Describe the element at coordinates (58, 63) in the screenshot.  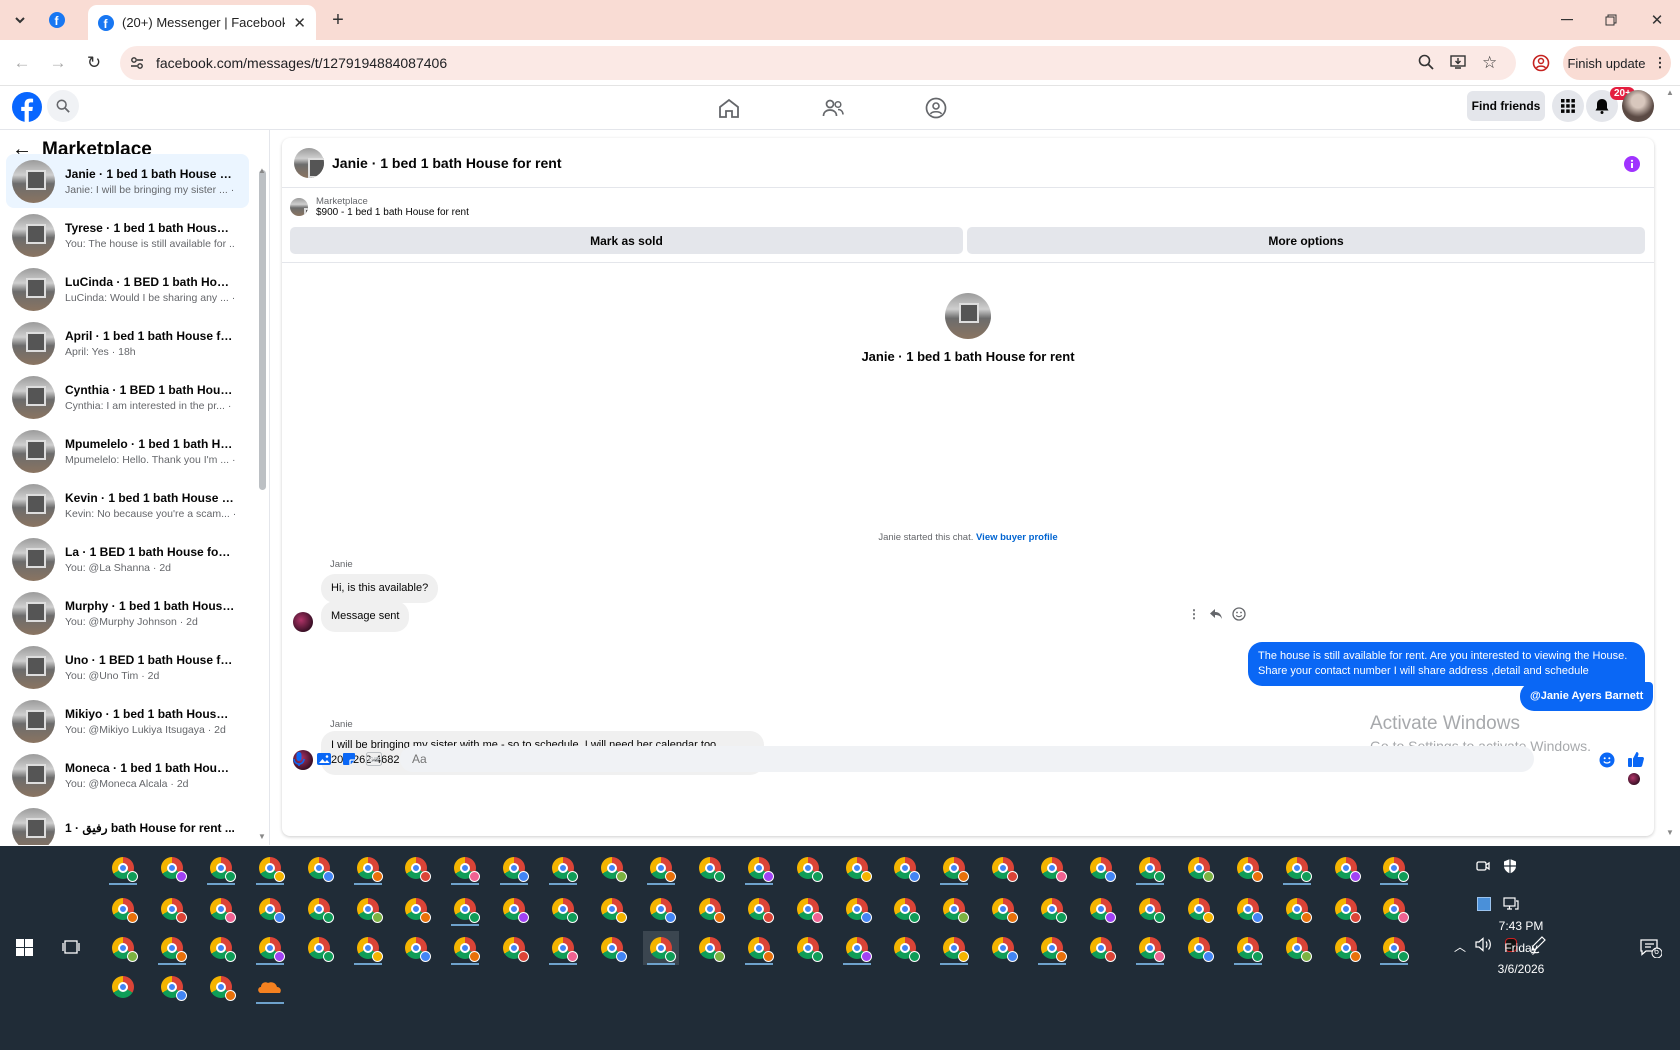
I see `forward-icon: →` at that location.